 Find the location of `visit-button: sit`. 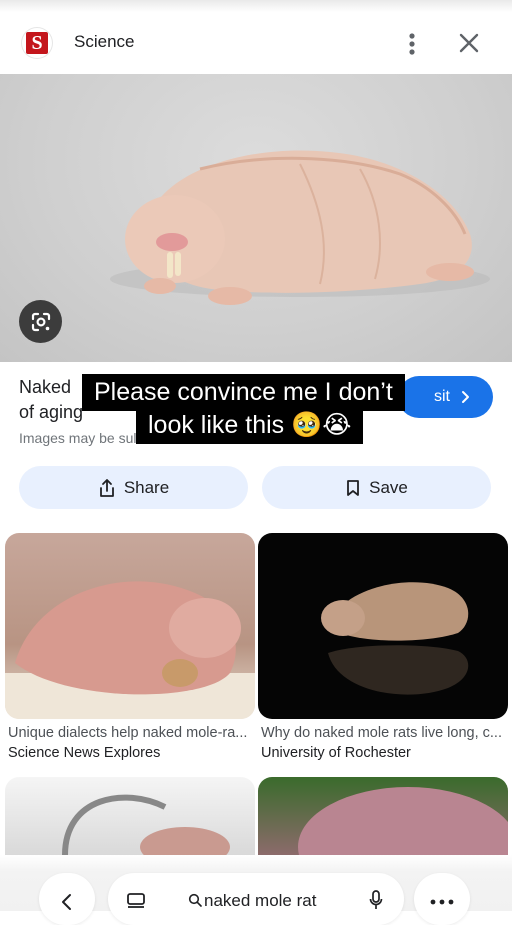

visit-button: sit is located at coordinates (445, 397).